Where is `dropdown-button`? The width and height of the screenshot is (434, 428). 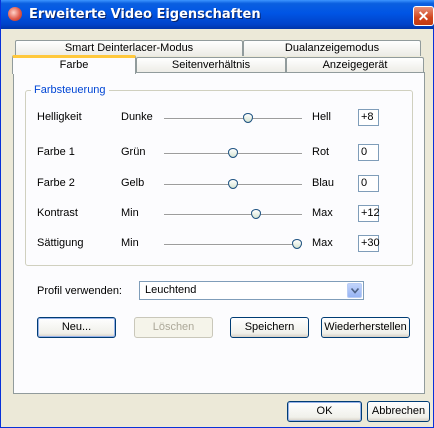
dropdown-button is located at coordinates (354, 290).